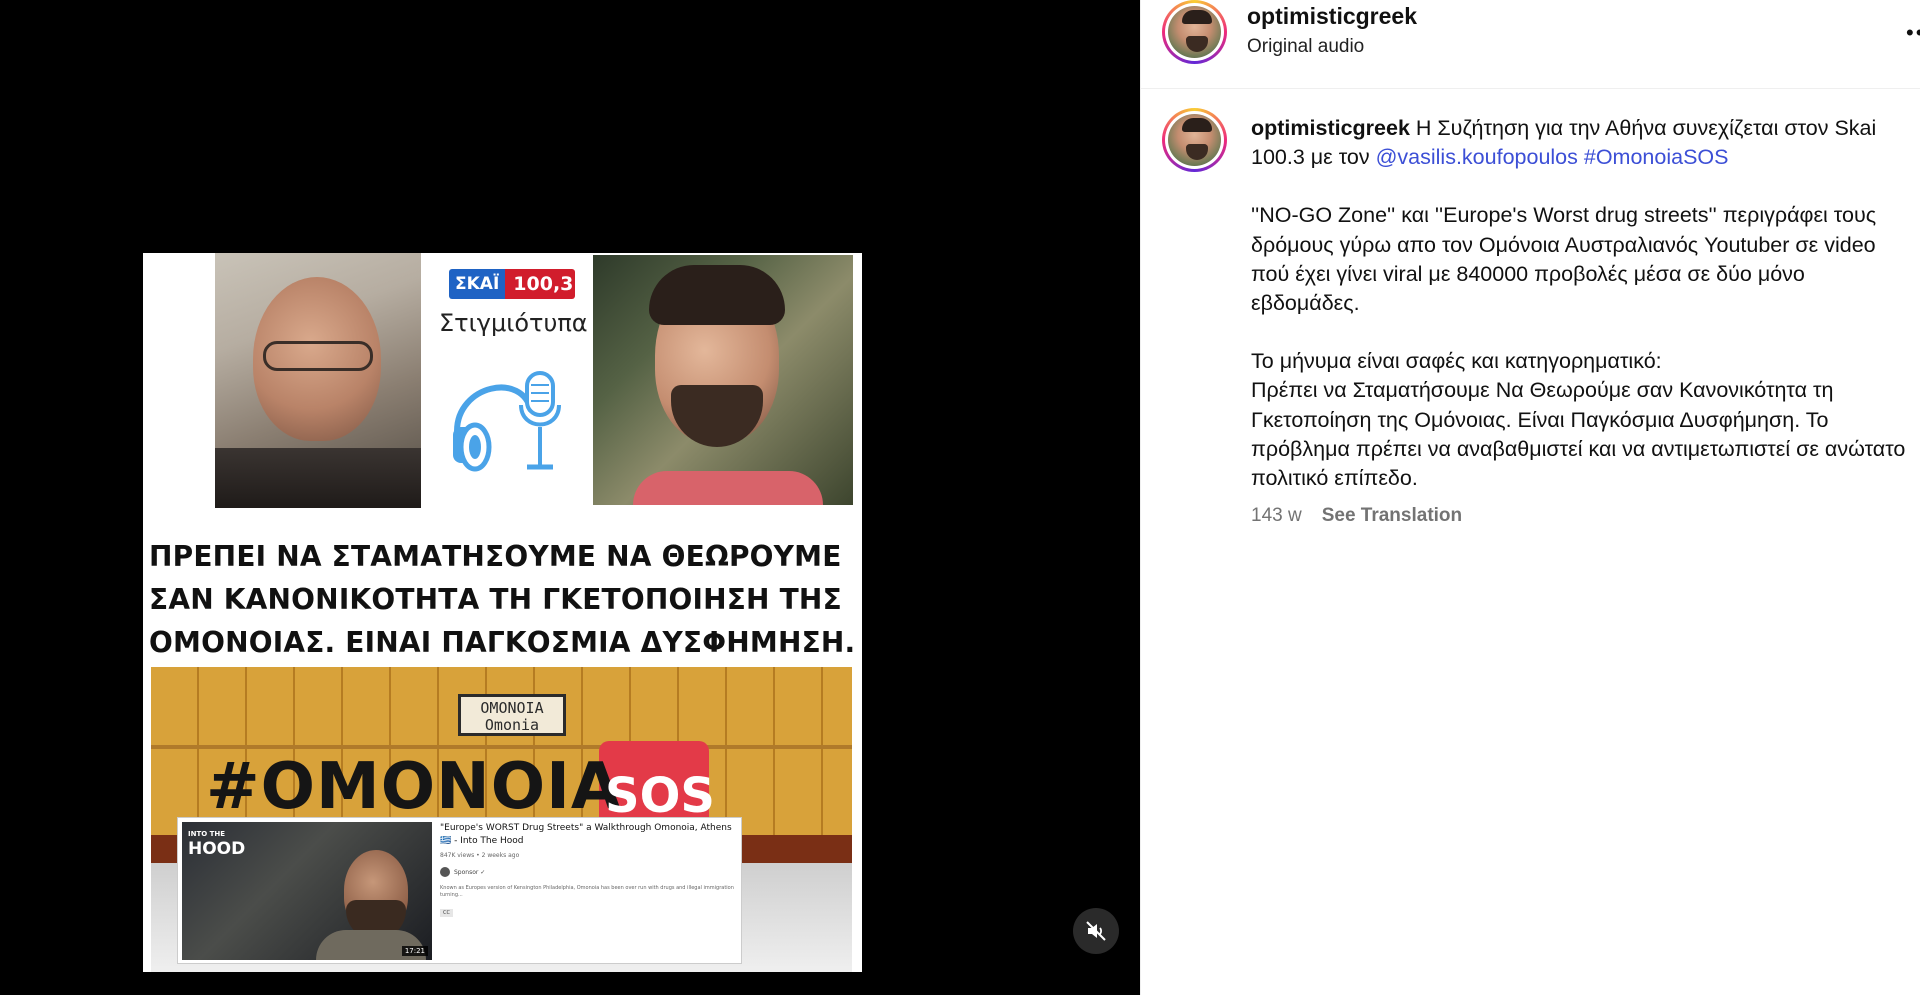  I want to click on headline-line: ΠΡΕΠΕΙ ΝΑ ΣΤΑΜΑΤΗΣΟΥΜΕ ΝΑ ΘΕΩΡΟΥΜΕ, so click(495, 556).